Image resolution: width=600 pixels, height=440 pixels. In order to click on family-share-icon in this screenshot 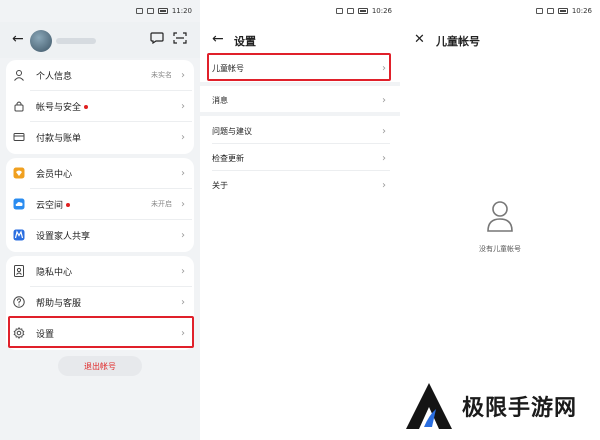, I will do `click(19, 235)`.